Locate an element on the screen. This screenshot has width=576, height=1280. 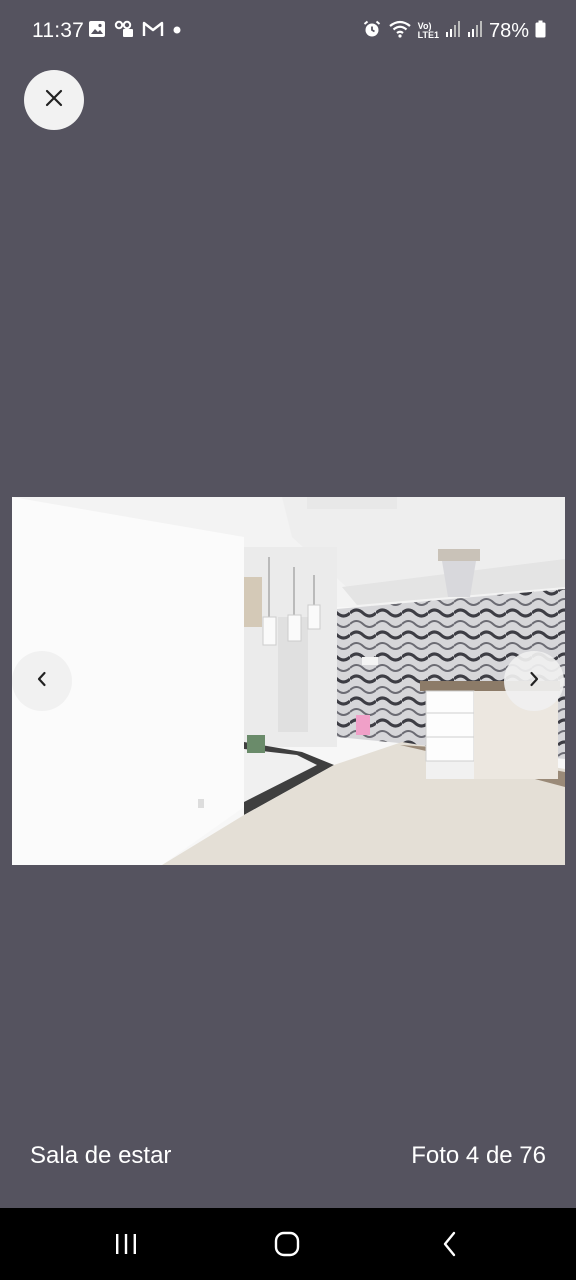
battery-icon is located at coordinates (540, 31).